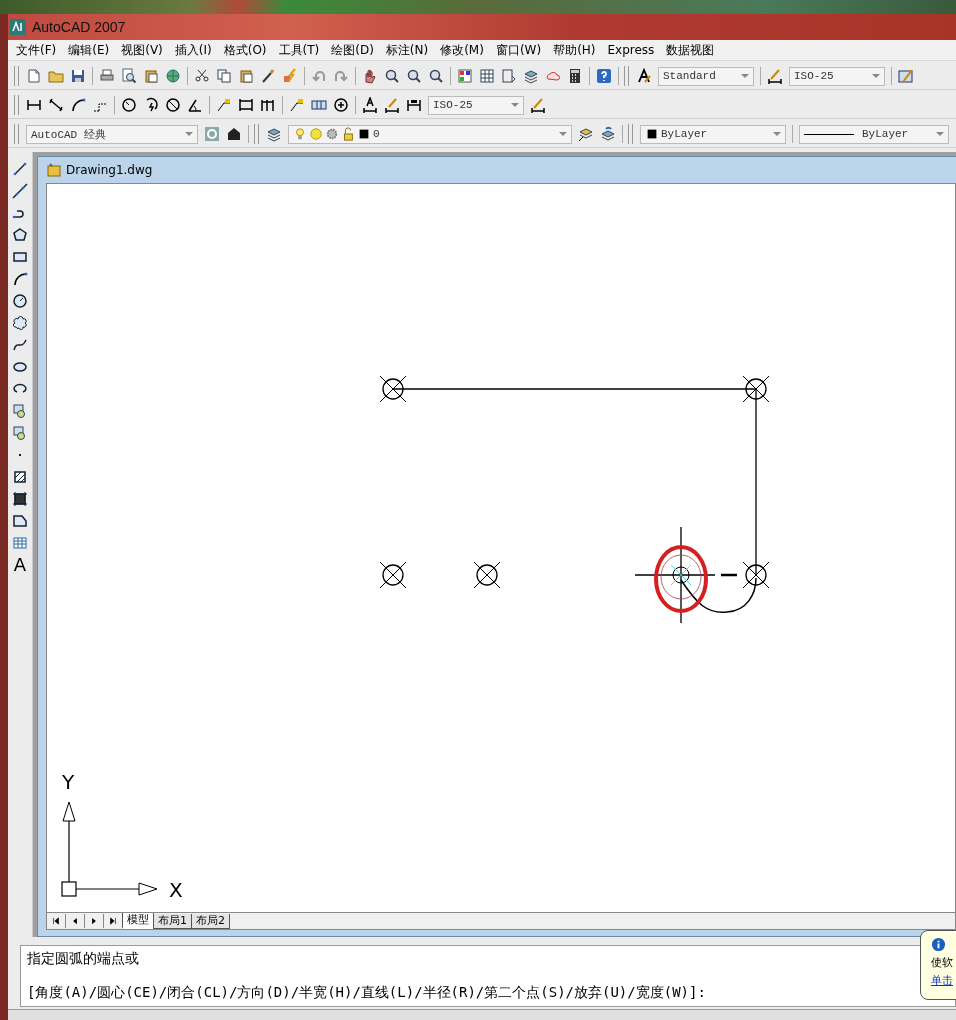  I want to click on color-dropdown: ByLayer, so click(713, 134).